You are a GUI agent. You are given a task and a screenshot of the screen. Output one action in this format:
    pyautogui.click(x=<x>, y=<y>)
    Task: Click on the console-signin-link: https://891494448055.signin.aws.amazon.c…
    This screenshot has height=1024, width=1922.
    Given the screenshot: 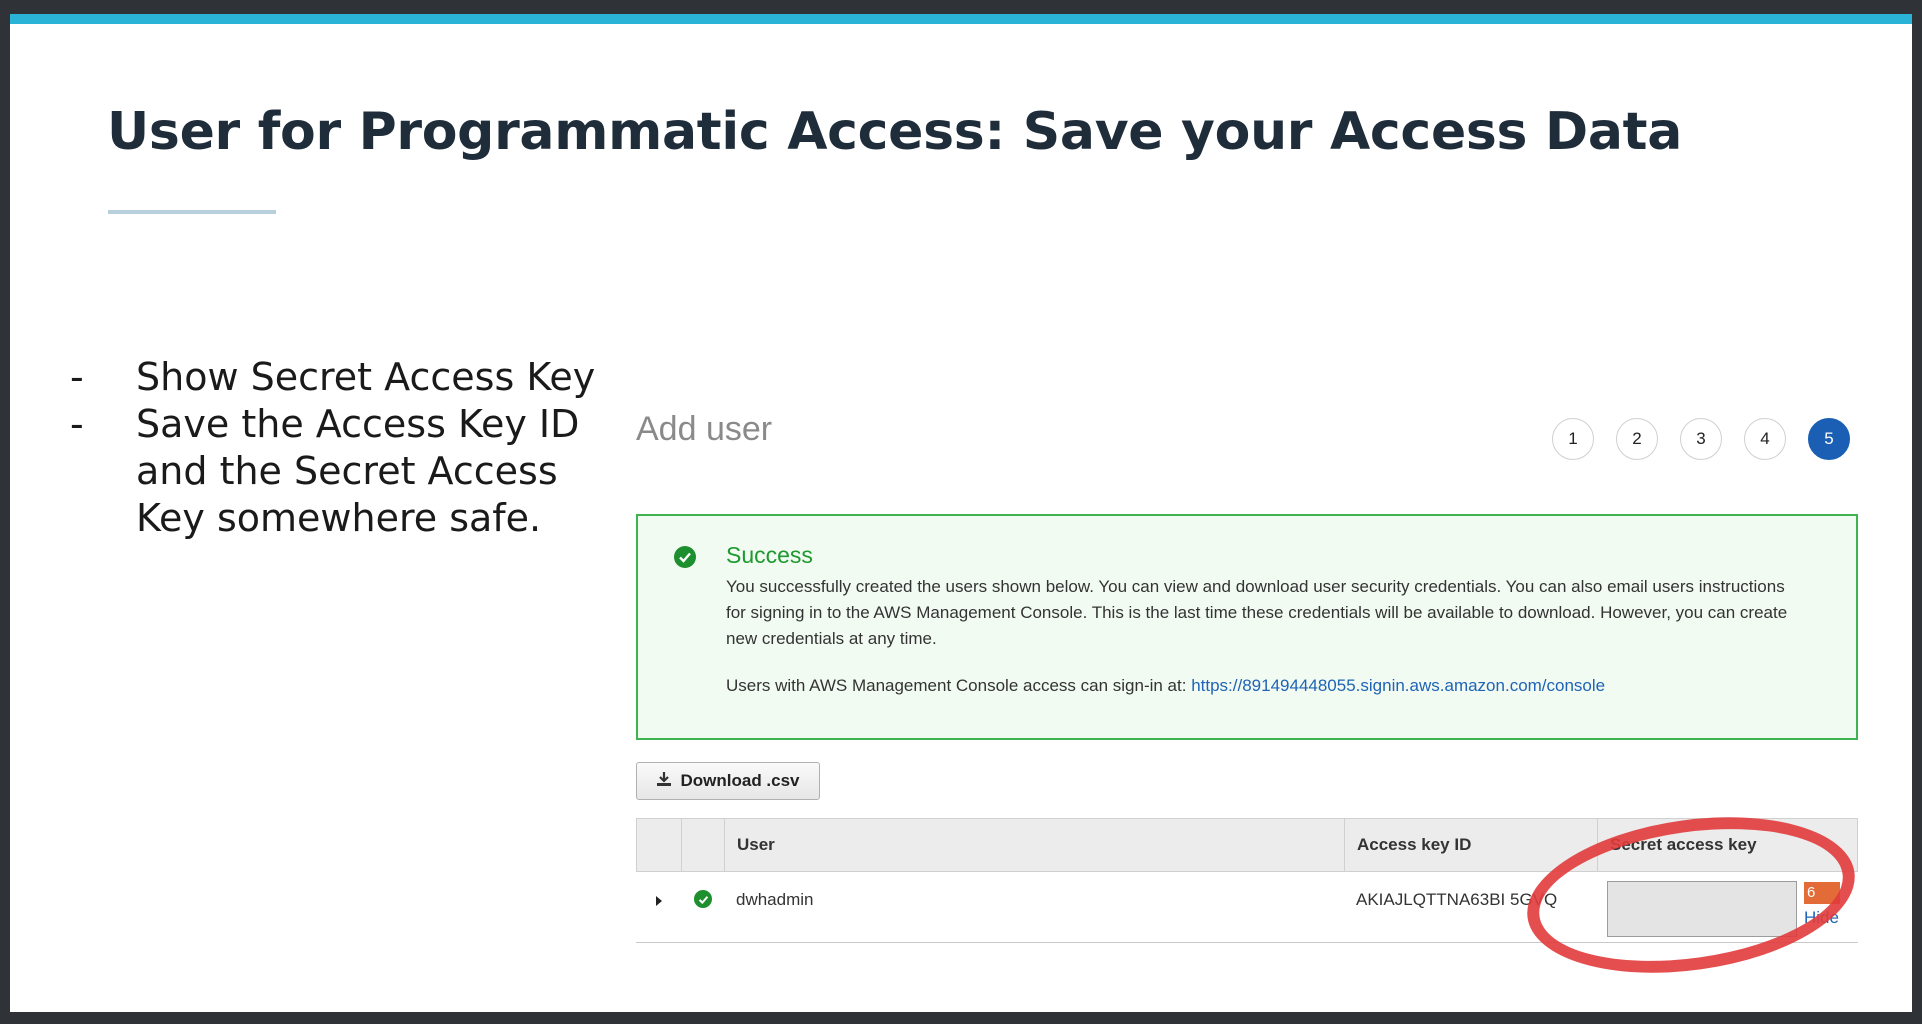 What is the action you would take?
    pyautogui.click(x=1398, y=685)
    